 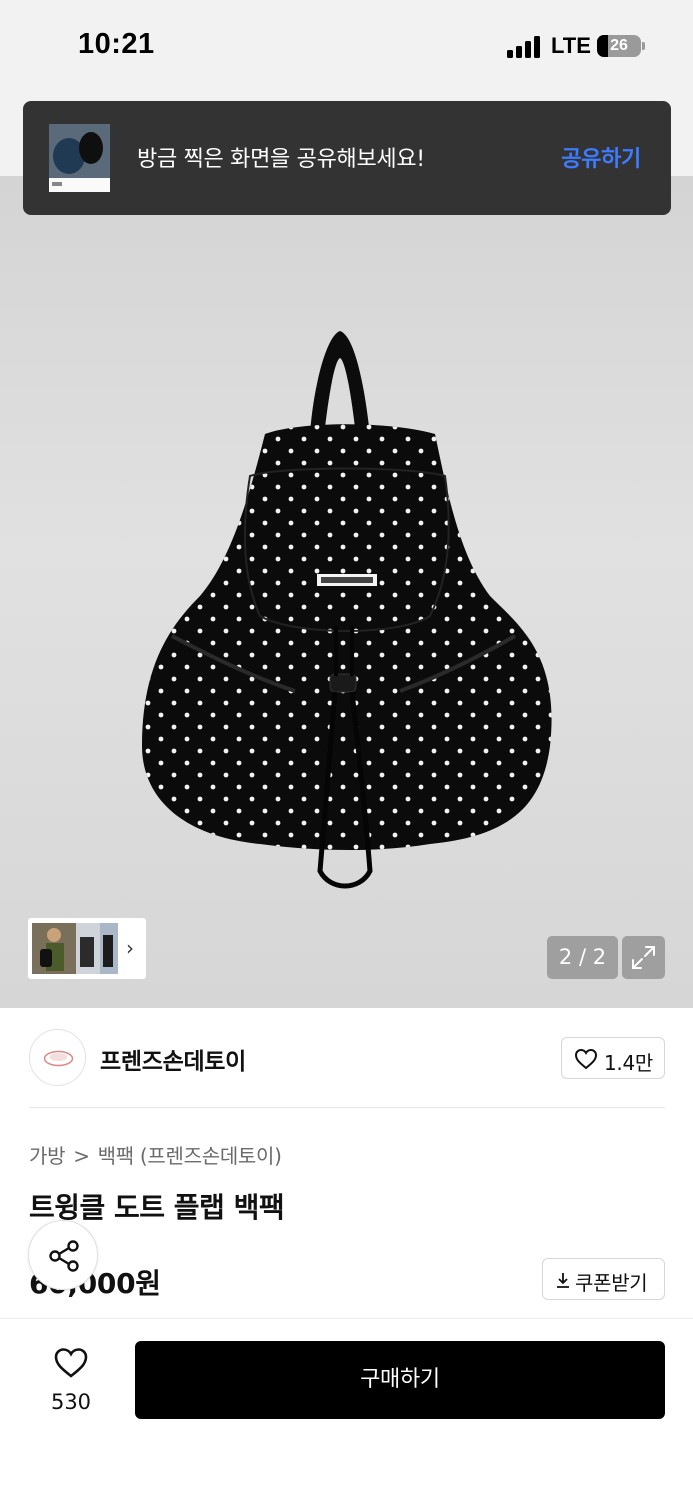 What do you see at coordinates (525, 47) in the screenshot?
I see `cellular-signal-icon` at bounding box center [525, 47].